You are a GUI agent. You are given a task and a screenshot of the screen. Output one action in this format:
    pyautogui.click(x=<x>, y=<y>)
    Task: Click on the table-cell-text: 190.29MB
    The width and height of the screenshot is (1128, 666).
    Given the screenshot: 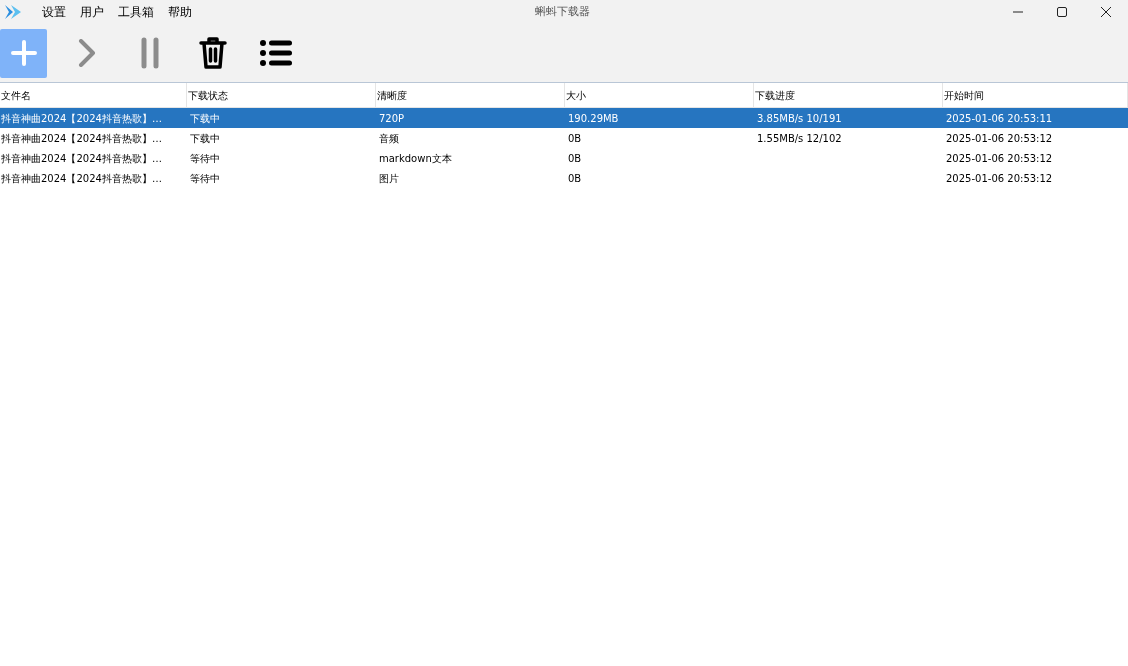 What is the action you would take?
    pyautogui.click(x=593, y=118)
    